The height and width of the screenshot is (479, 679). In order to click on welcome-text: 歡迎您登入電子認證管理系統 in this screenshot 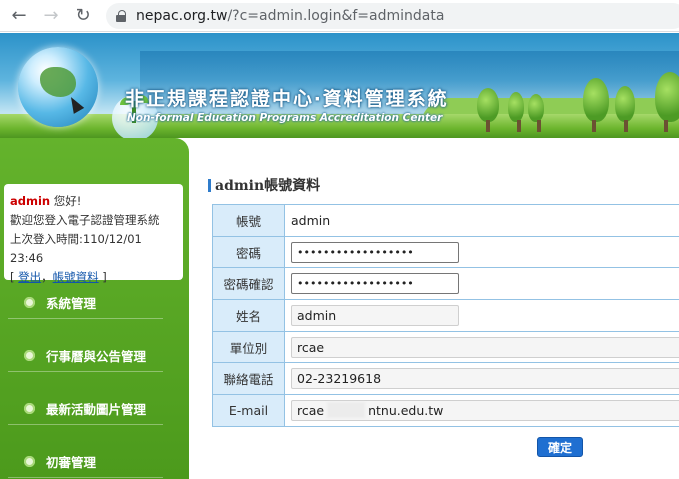, I will do `click(85, 220)`.